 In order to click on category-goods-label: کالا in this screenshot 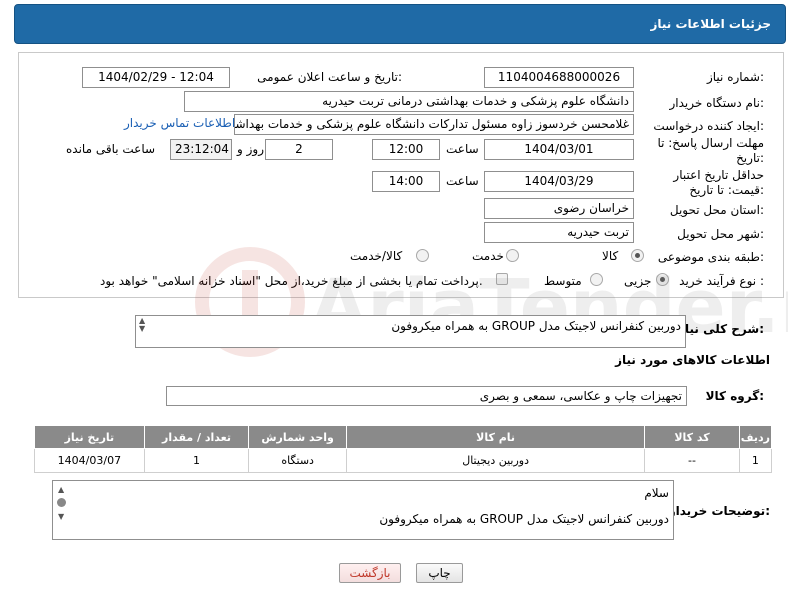, I will do `click(610, 256)`.